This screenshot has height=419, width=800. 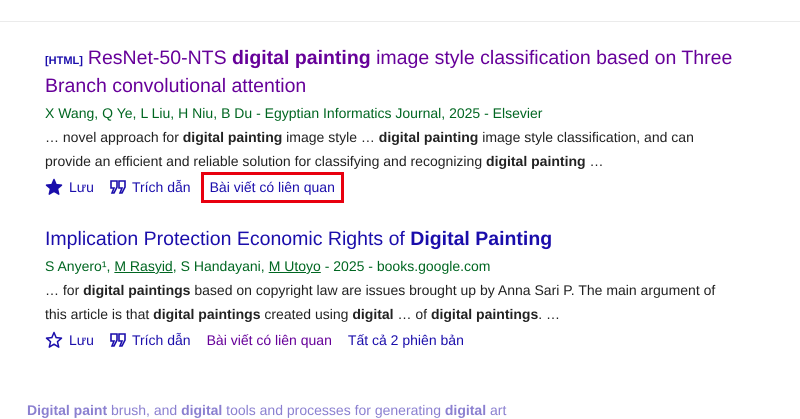 I want to click on author-name: S Anyero¹, so click(x=75, y=266).